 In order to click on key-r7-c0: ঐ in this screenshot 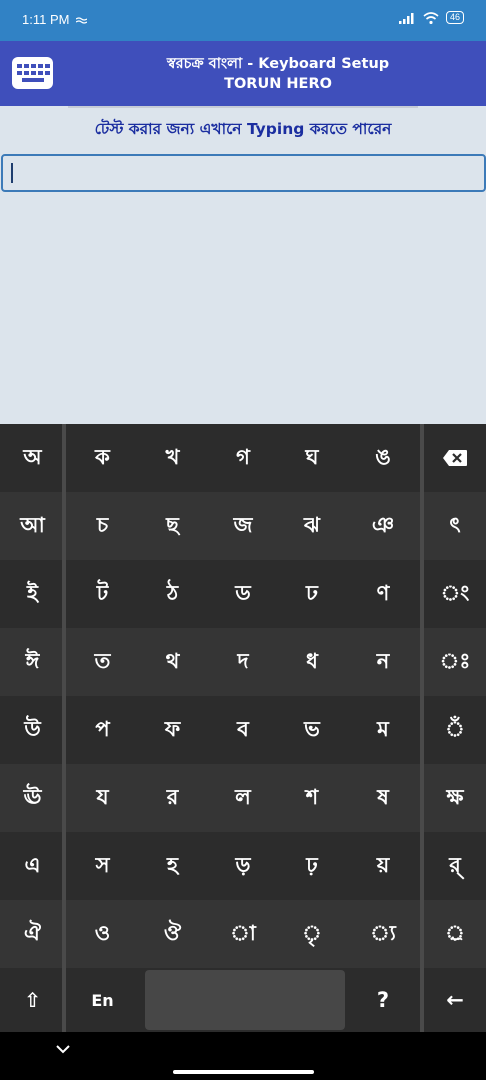, I will do `click(32, 934)`.